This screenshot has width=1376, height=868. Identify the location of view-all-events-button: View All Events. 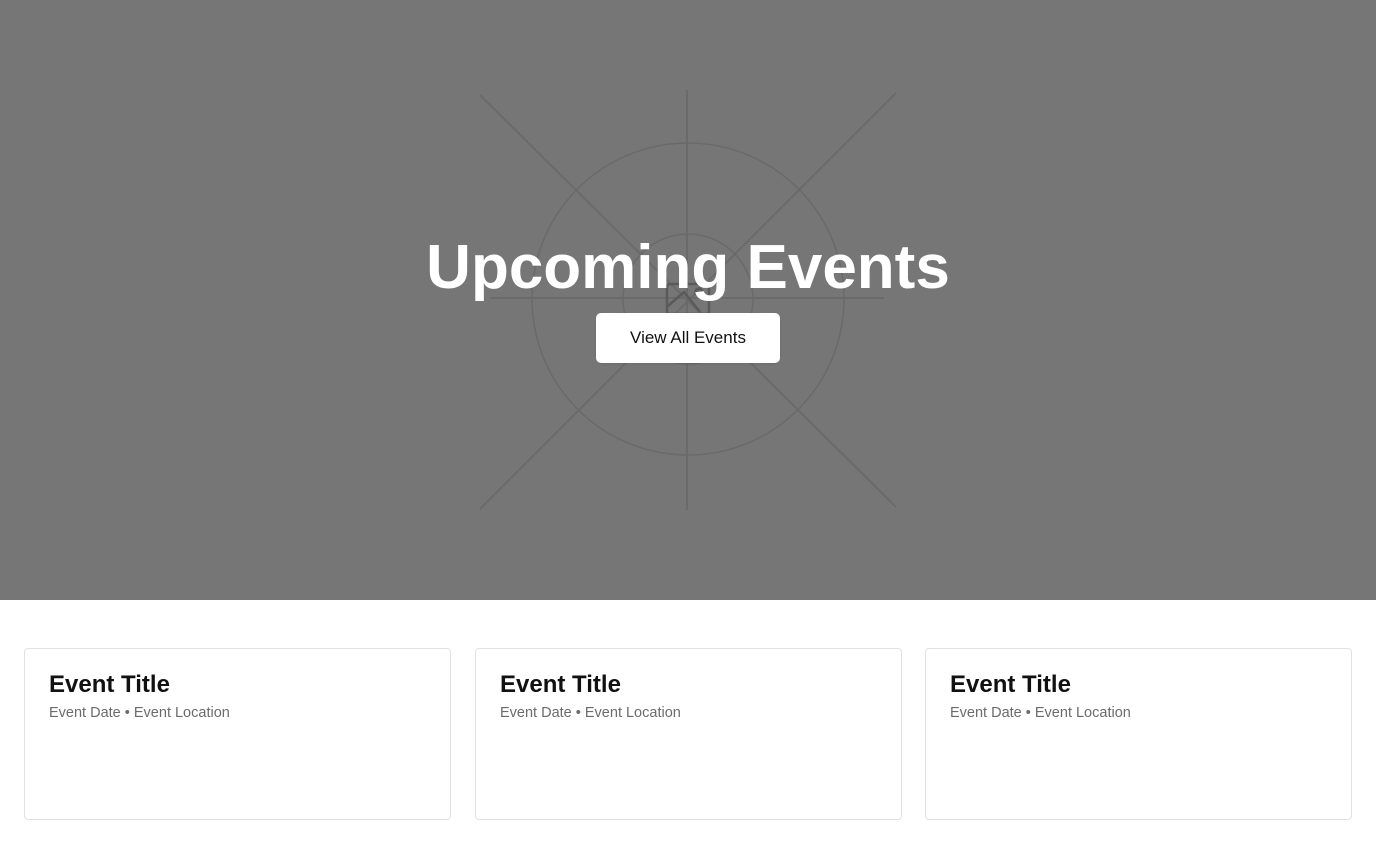
(688, 338).